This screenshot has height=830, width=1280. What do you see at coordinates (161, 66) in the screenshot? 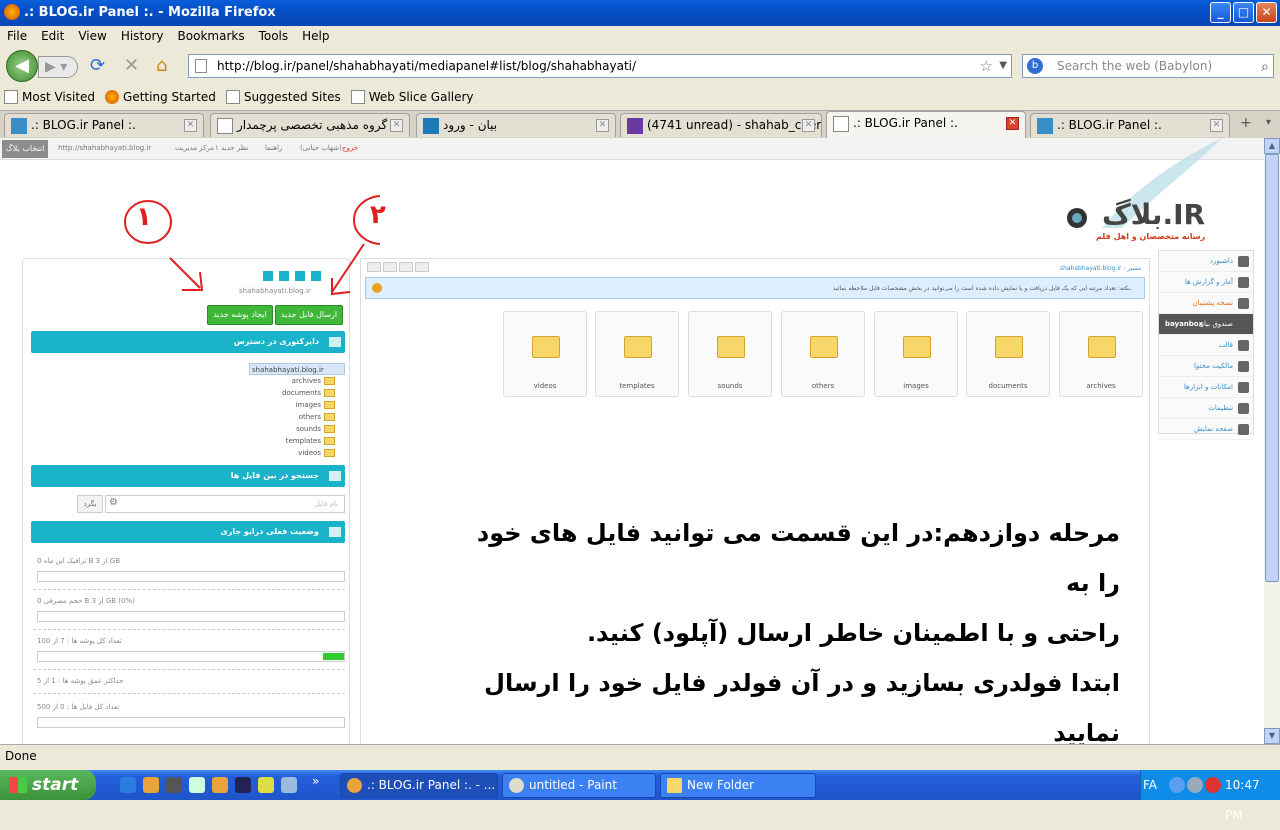
I see `home-icon: ⌂` at bounding box center [161, 66].